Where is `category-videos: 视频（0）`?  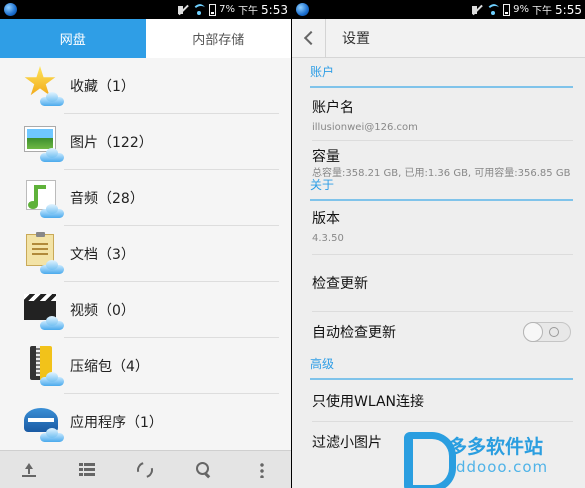 category-videos: 视频（0） is located at coordinates (145, 310).